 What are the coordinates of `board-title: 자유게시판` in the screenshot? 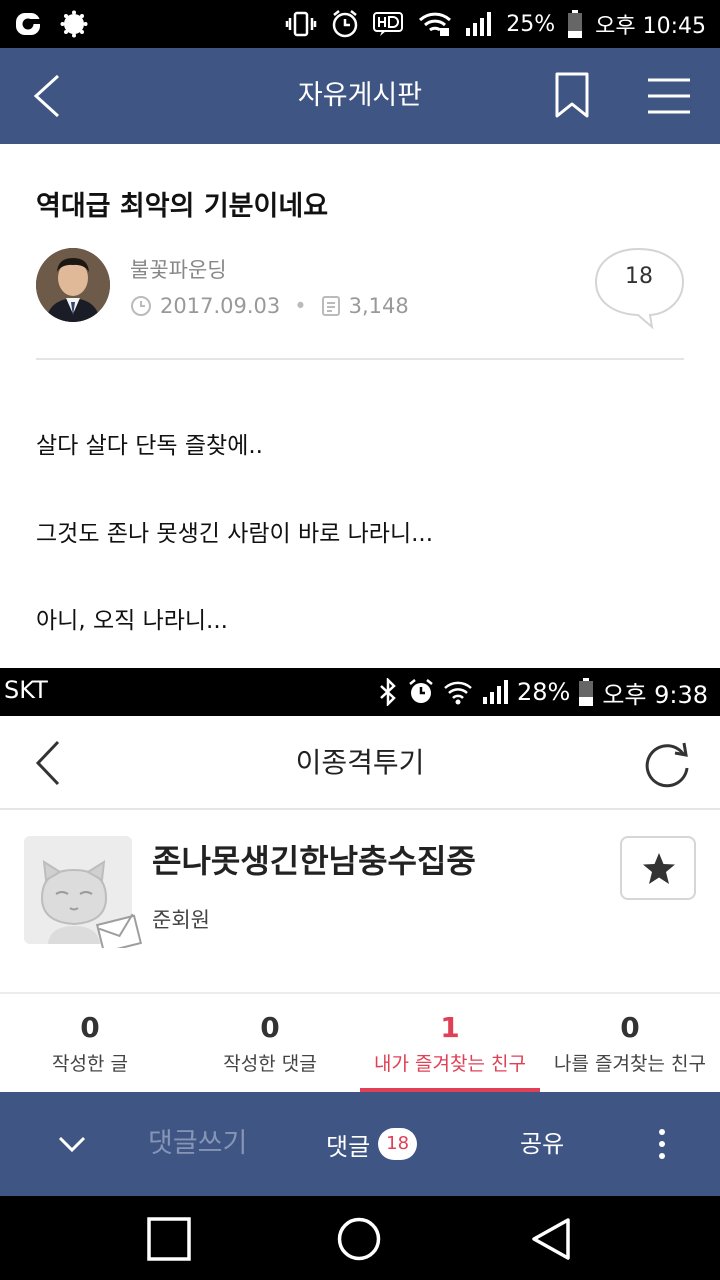 It's located at (360, 95).